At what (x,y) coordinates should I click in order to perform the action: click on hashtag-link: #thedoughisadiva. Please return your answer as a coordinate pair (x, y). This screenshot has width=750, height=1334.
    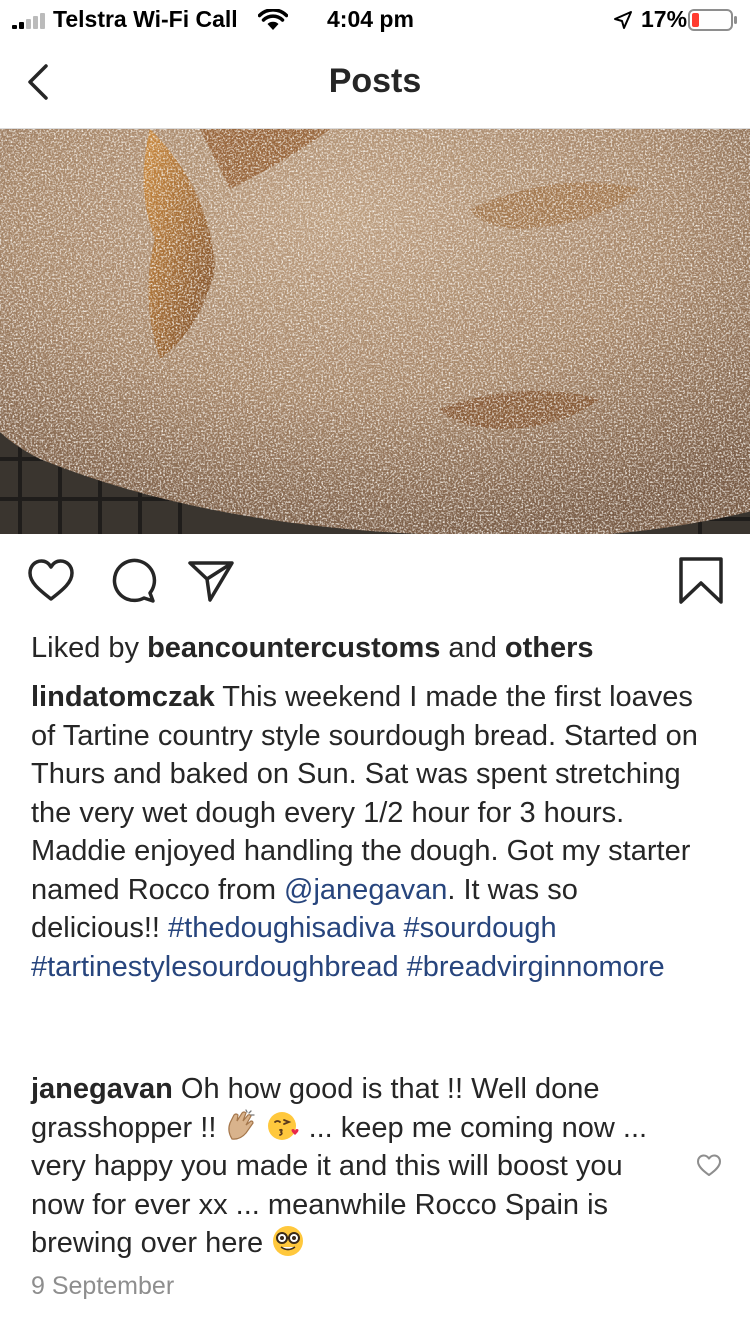
    Looking at the image, I should click on (281, 928).